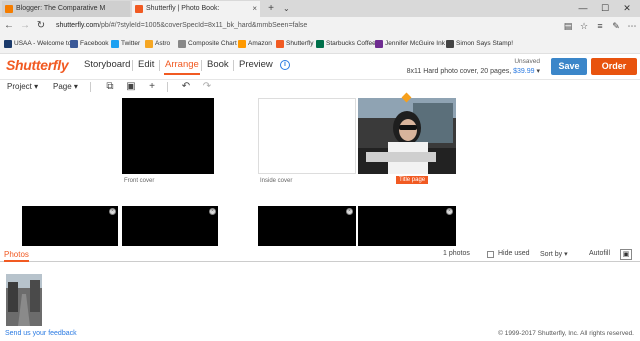 This screenshot has width=640, height=341. I want to click on favorite-astro: Astro, so click(157, 44).